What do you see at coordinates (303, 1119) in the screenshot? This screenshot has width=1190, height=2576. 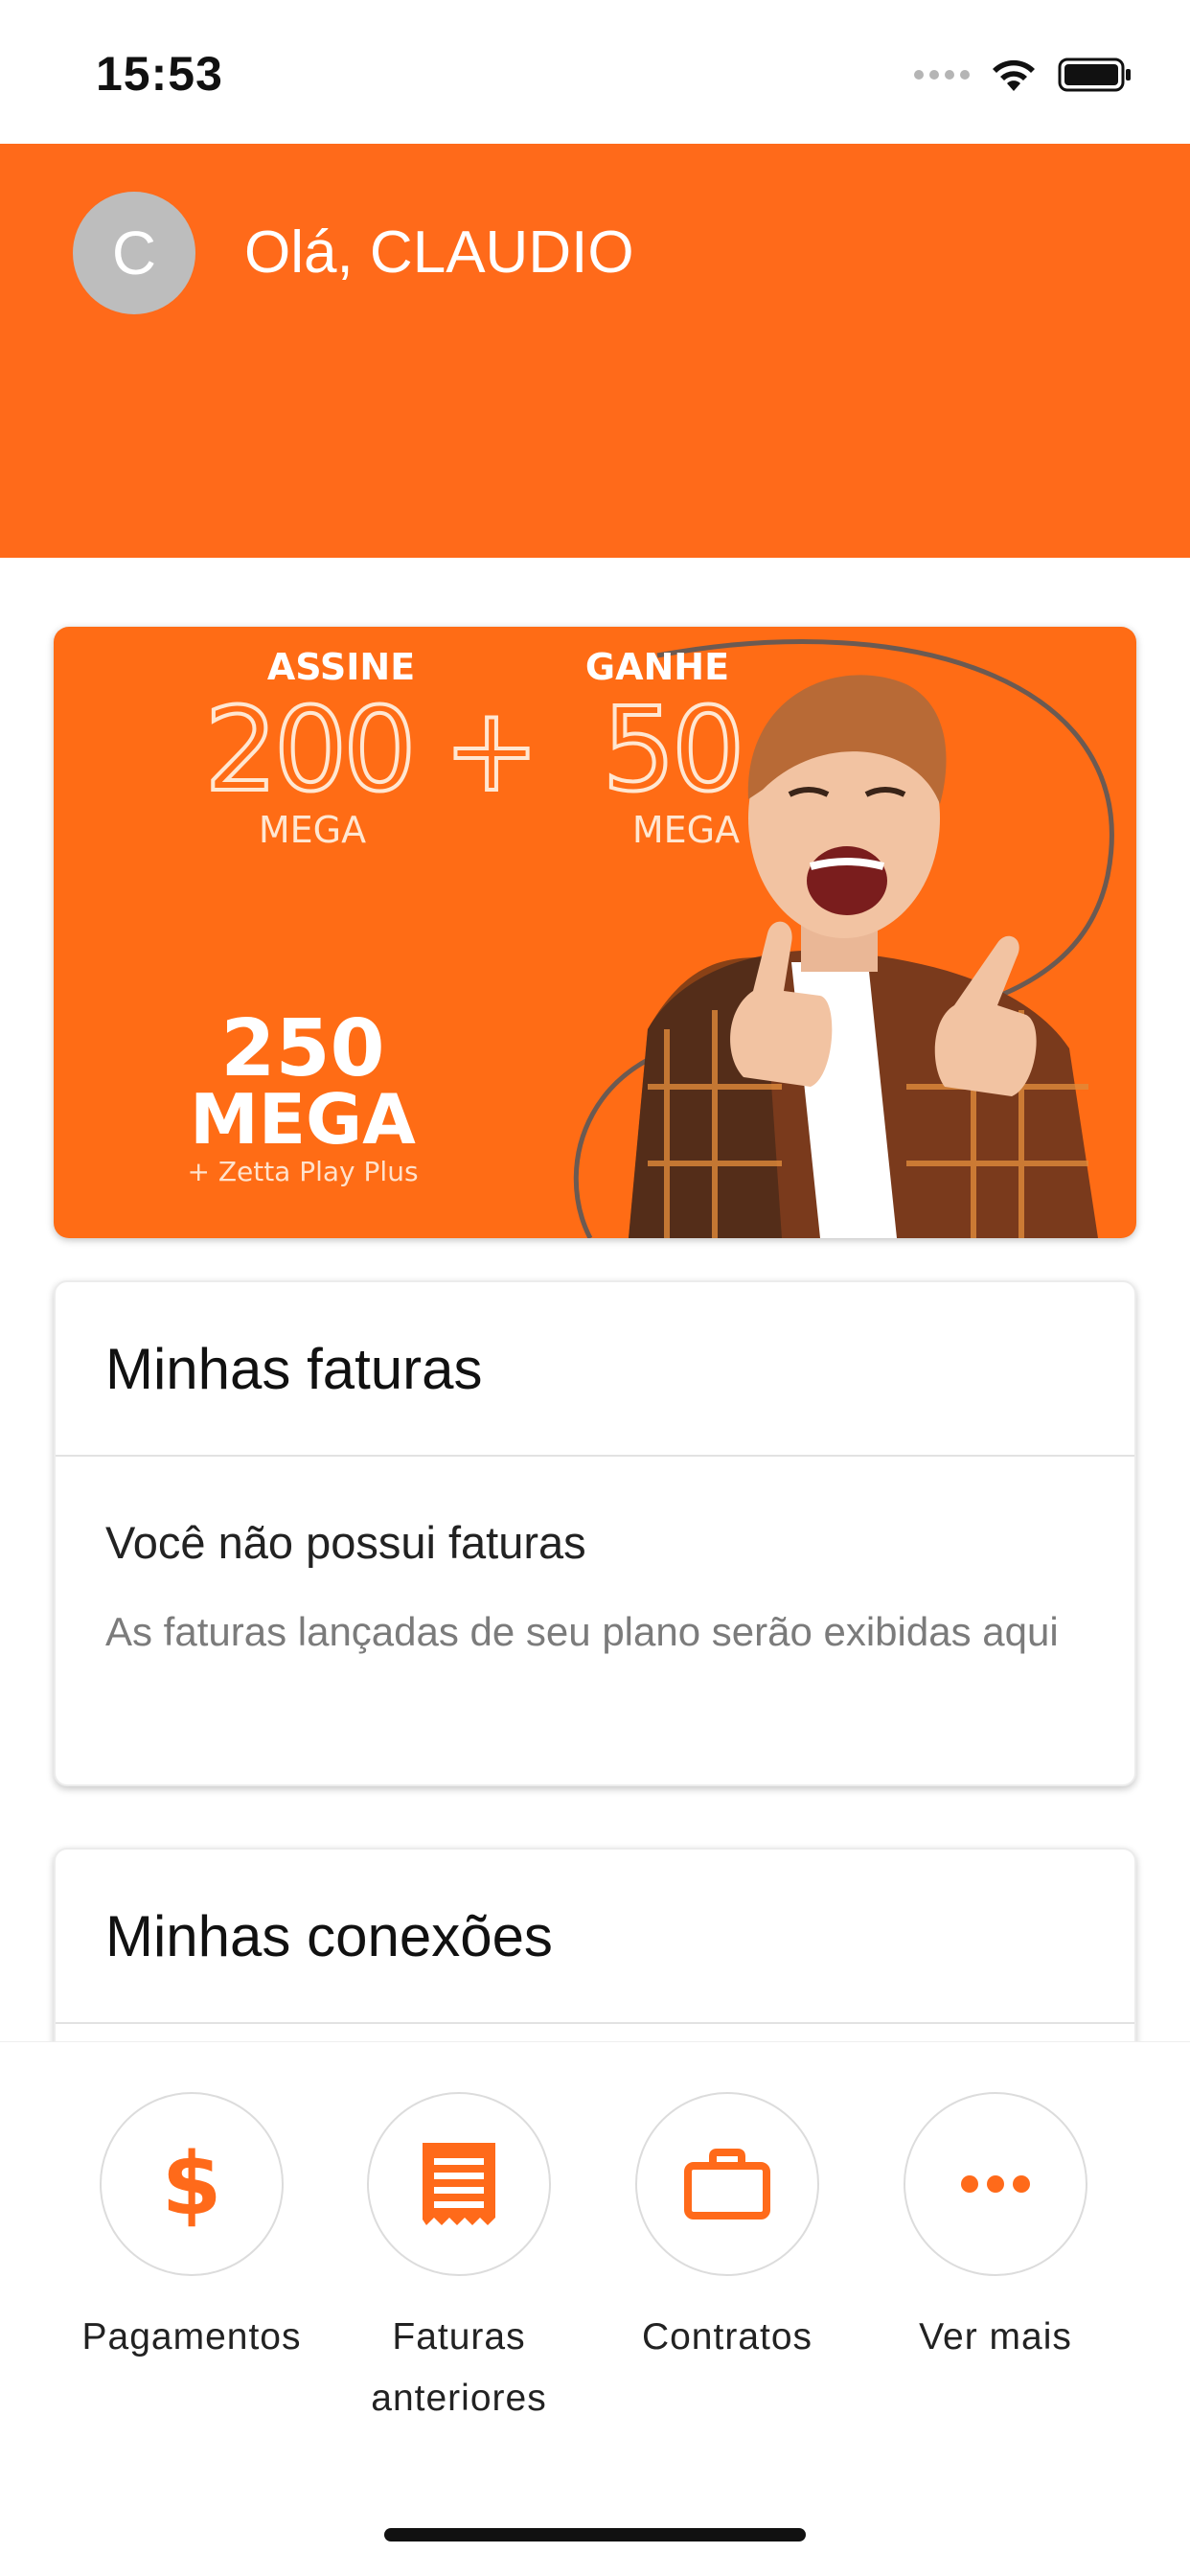 I see `banner-total-unit: MEGA` at bounding box center [303, 1119].